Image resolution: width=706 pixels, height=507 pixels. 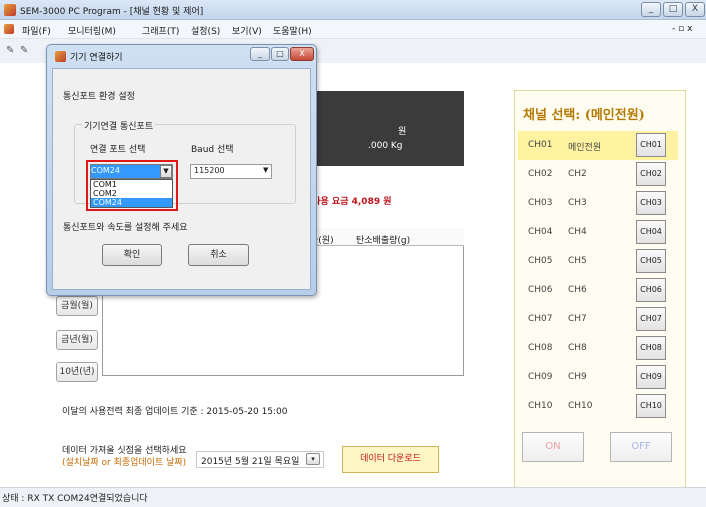 I want to click on channel-name: CH7, so click(x=577, y=319).